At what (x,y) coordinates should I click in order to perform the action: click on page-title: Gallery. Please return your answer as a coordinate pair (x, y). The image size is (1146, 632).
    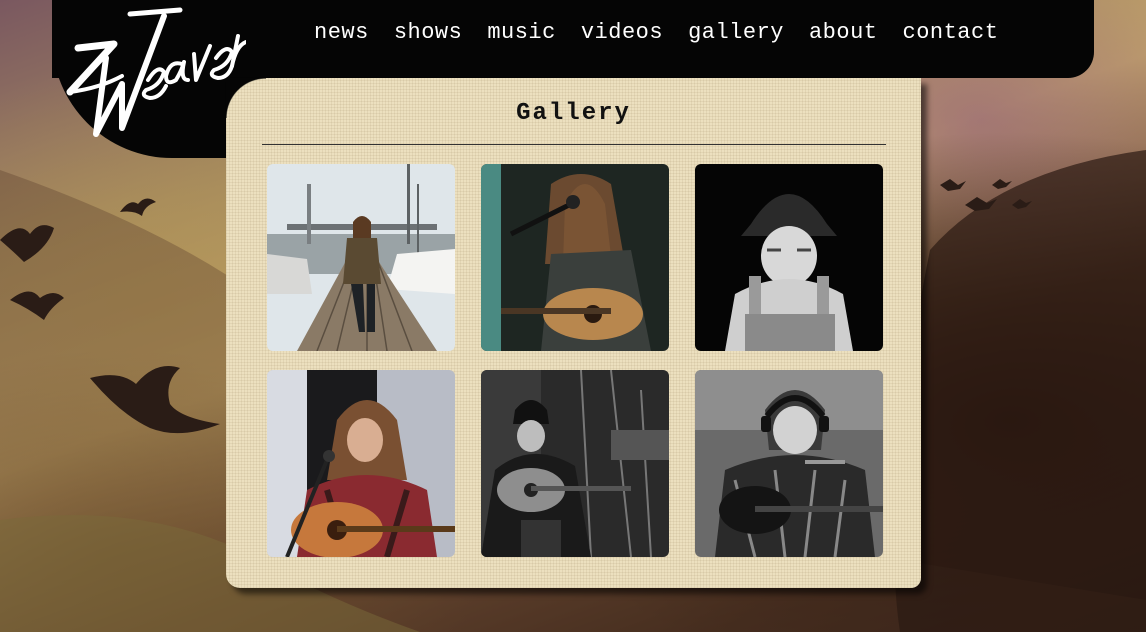
    Looking at the image, I should click on (573, 113).